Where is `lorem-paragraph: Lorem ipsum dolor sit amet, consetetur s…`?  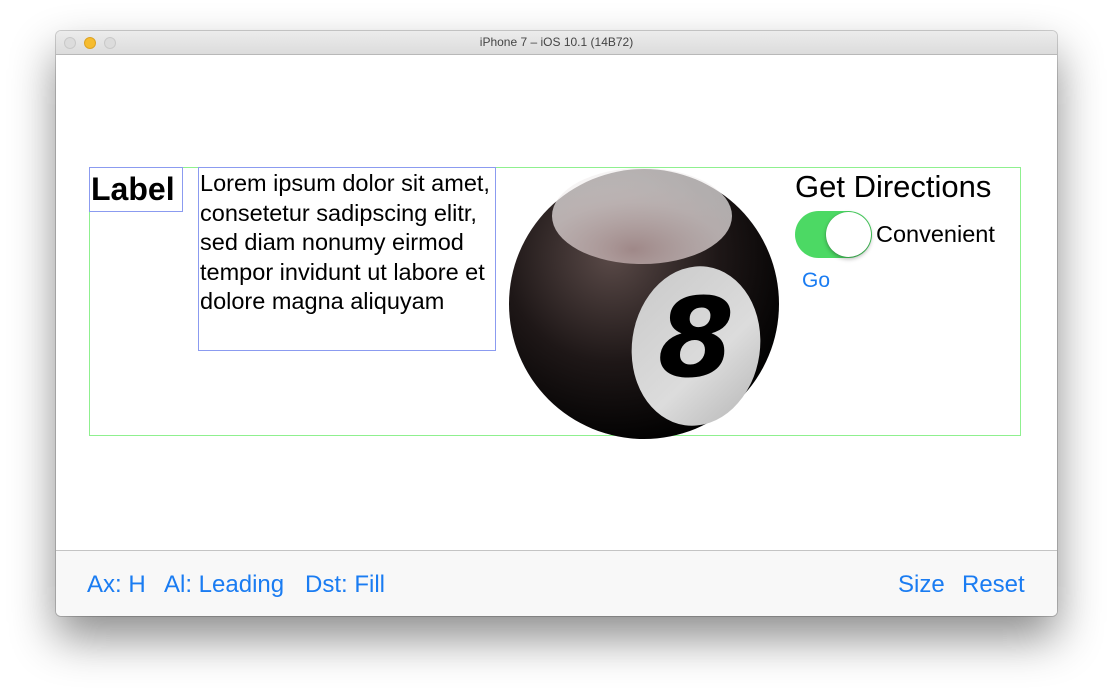 lorem-paragraph: Lorem ipsum dolor sit amet, consetetur s… is located at coordinates (347, 259).